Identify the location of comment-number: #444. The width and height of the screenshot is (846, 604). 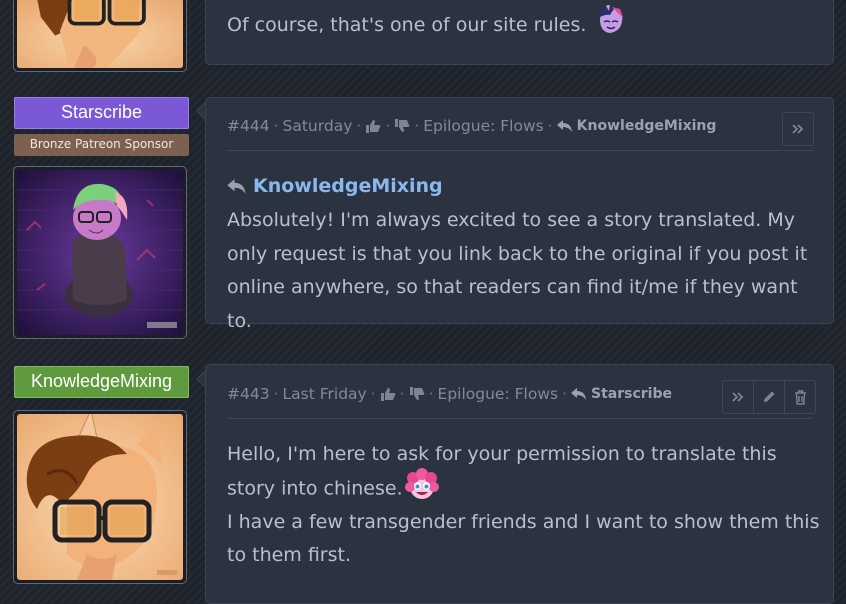
(248, 126).